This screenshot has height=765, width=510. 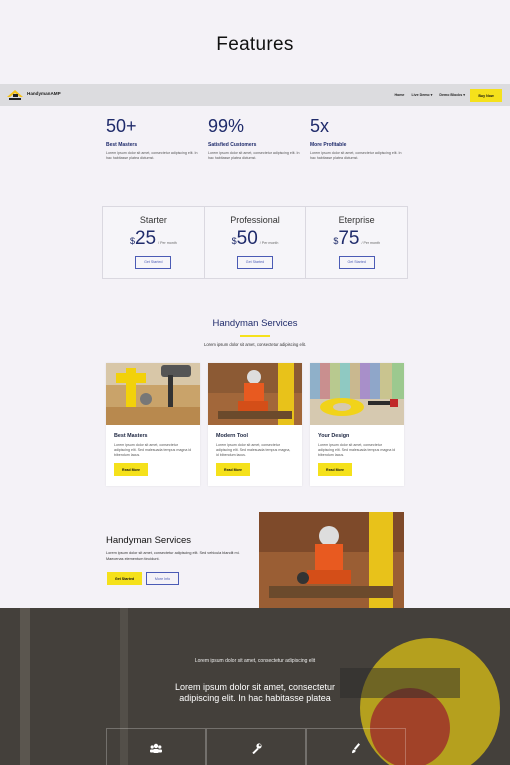 I want to click on handyman-logo-icon, so click(x=15, y=95).